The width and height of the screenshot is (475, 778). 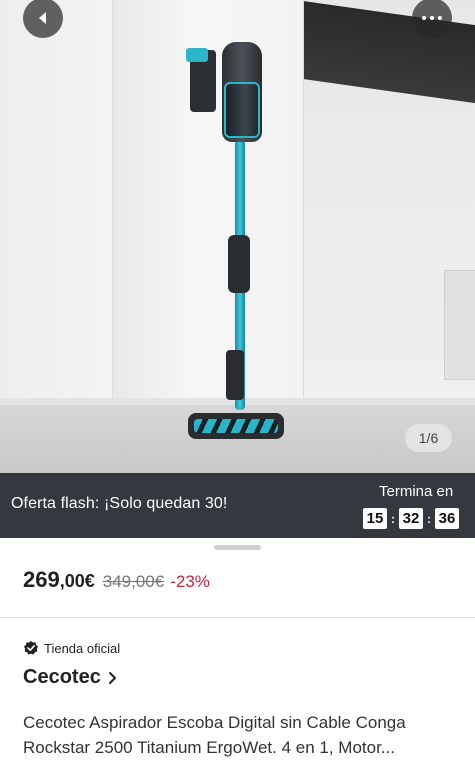 What do you see at coordinates (375, 518) in the screenshot?
I see `countdown-hours: 15` at bounding box center [375, 518].